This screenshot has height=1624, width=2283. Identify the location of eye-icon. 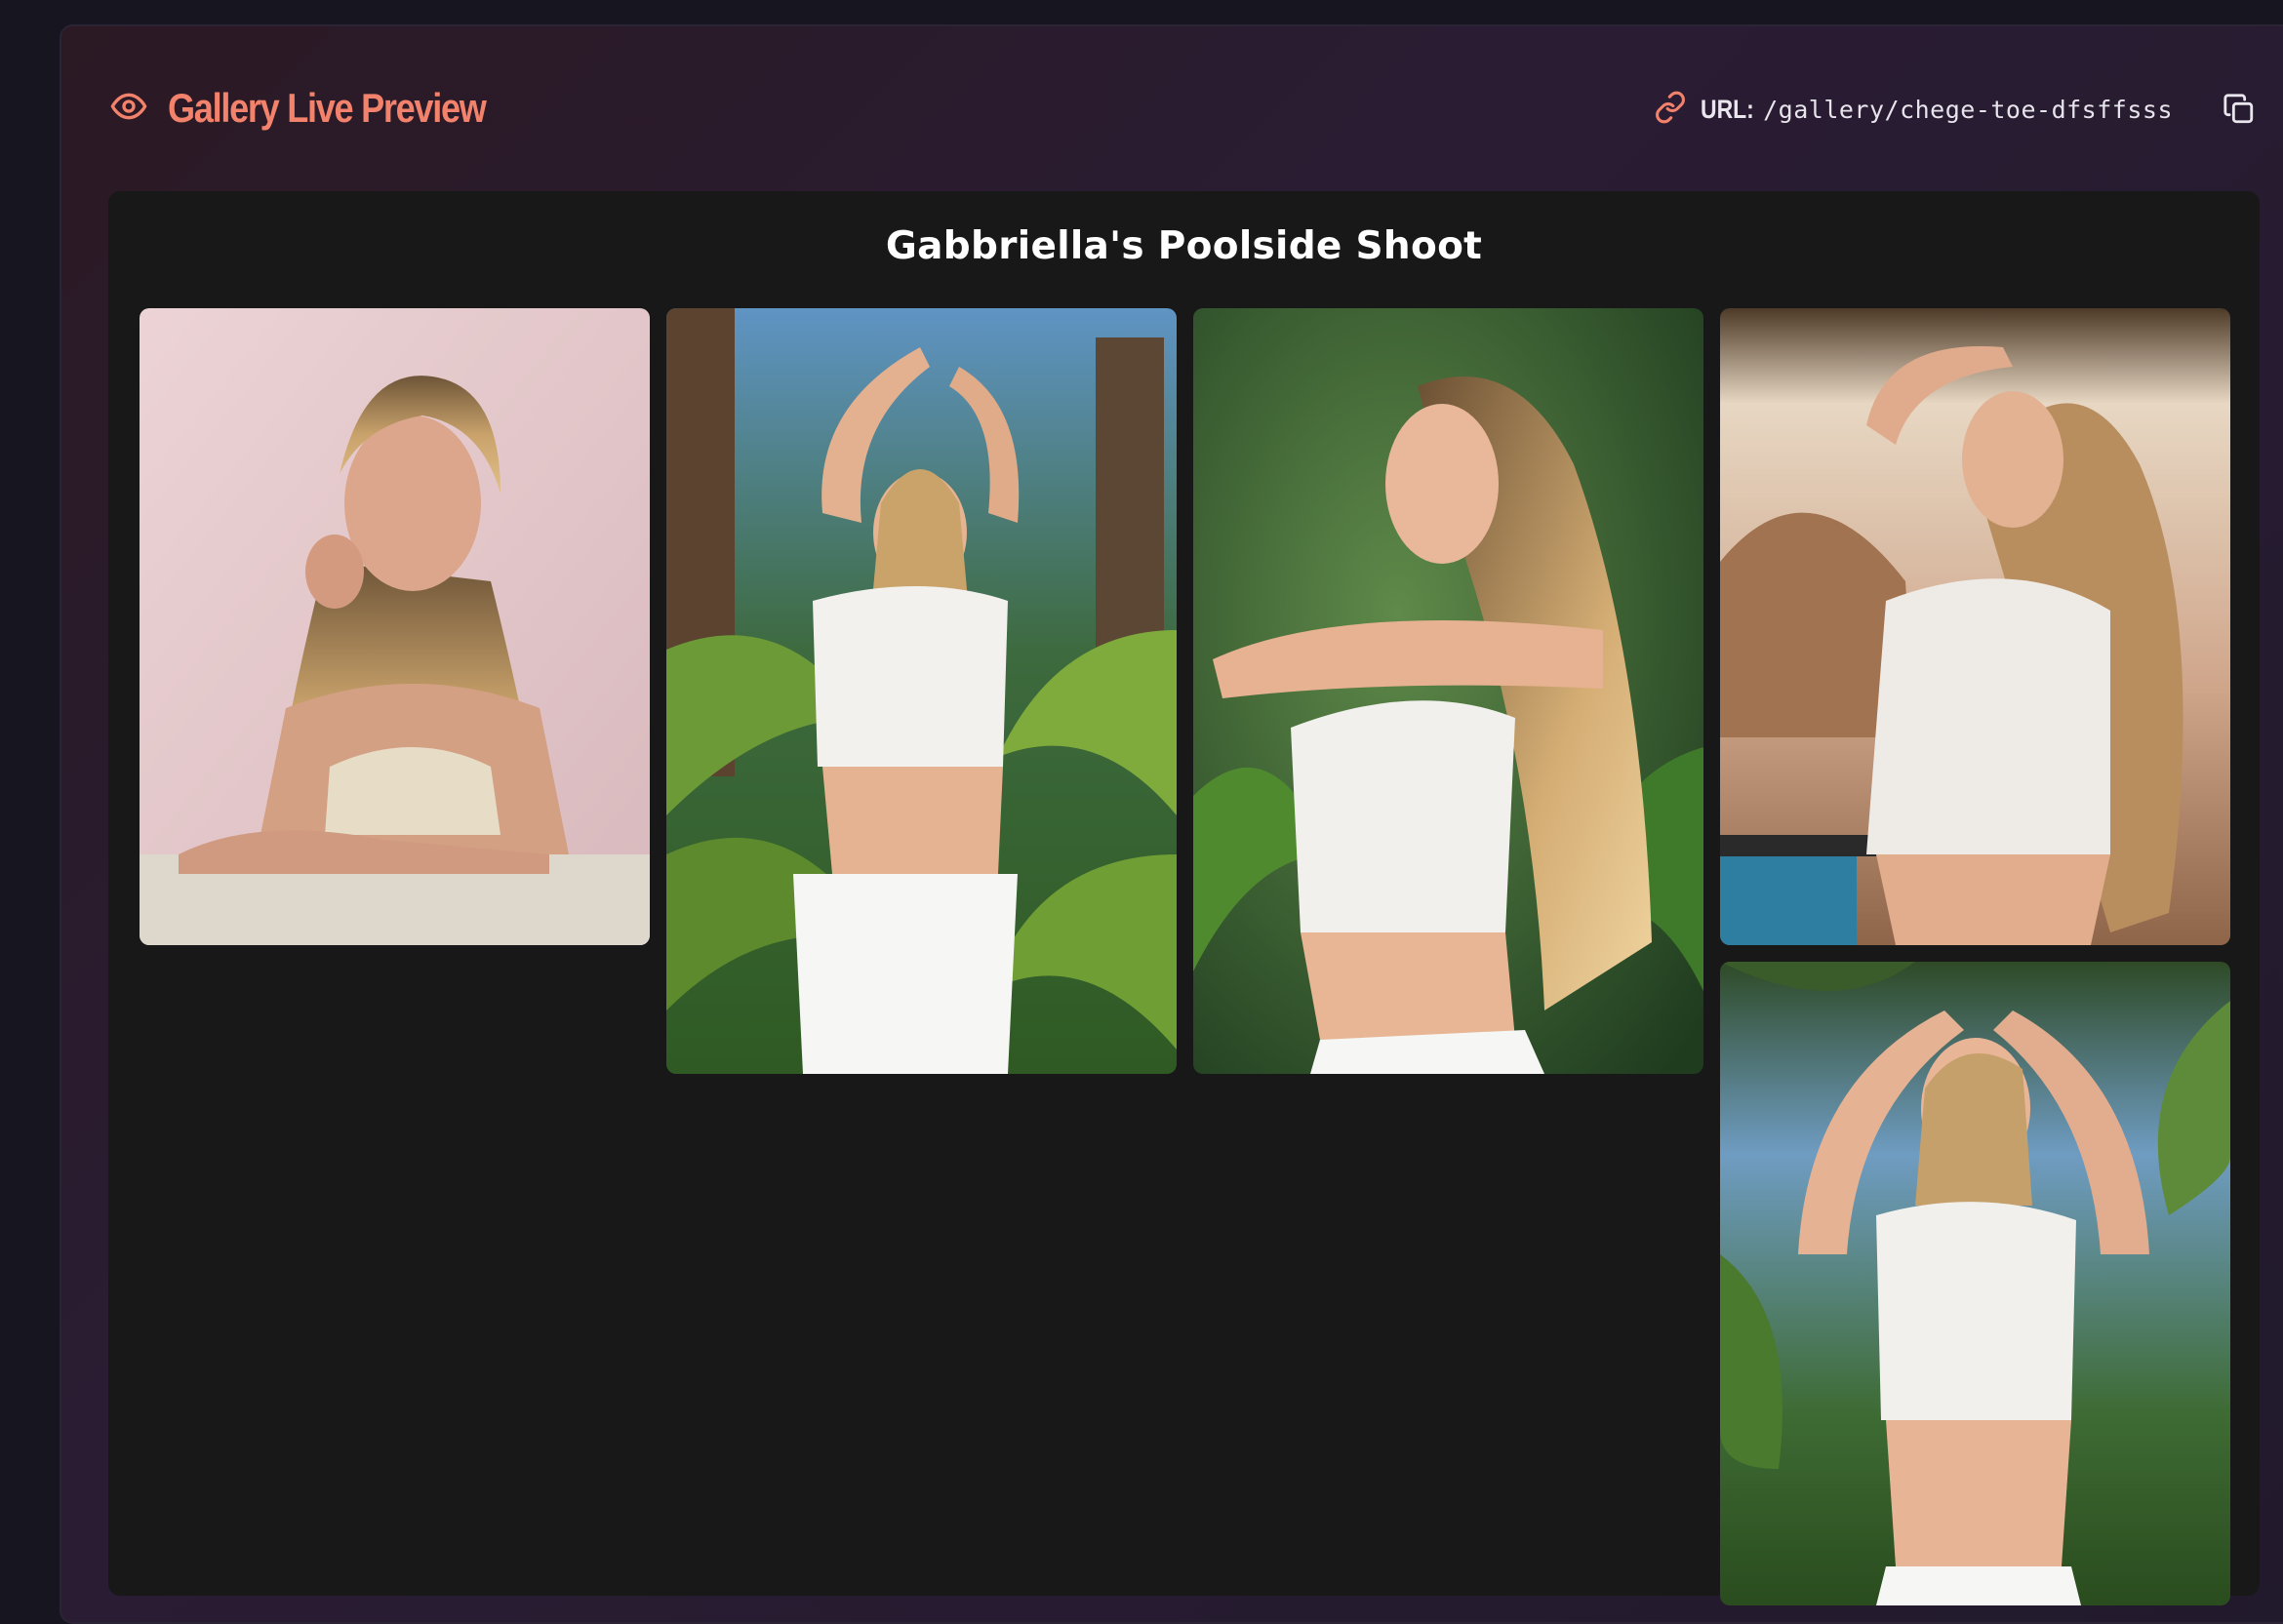
(128, 108).